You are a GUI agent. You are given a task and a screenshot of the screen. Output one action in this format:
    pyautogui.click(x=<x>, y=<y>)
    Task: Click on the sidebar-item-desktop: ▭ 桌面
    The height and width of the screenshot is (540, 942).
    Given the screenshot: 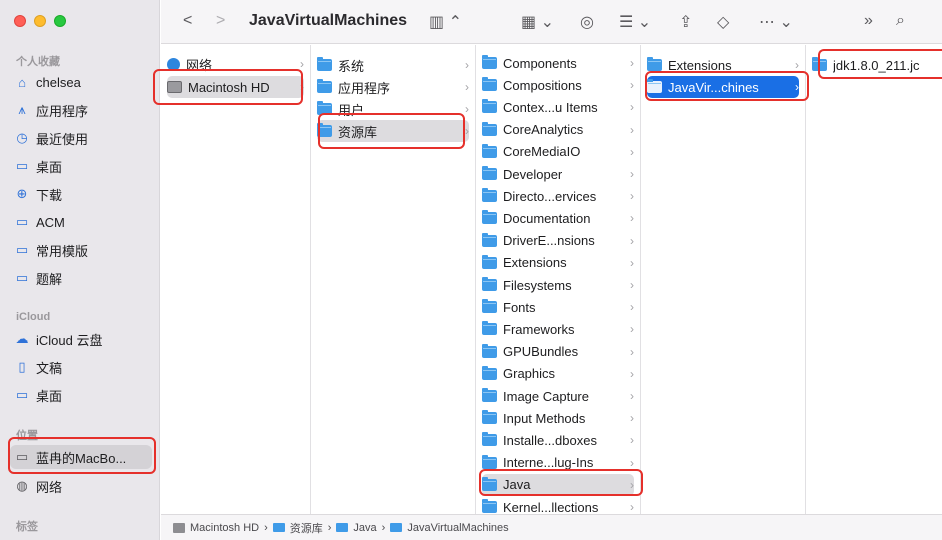 What is the action you would take?
    pyautogui.click(x=84, y=166)
    